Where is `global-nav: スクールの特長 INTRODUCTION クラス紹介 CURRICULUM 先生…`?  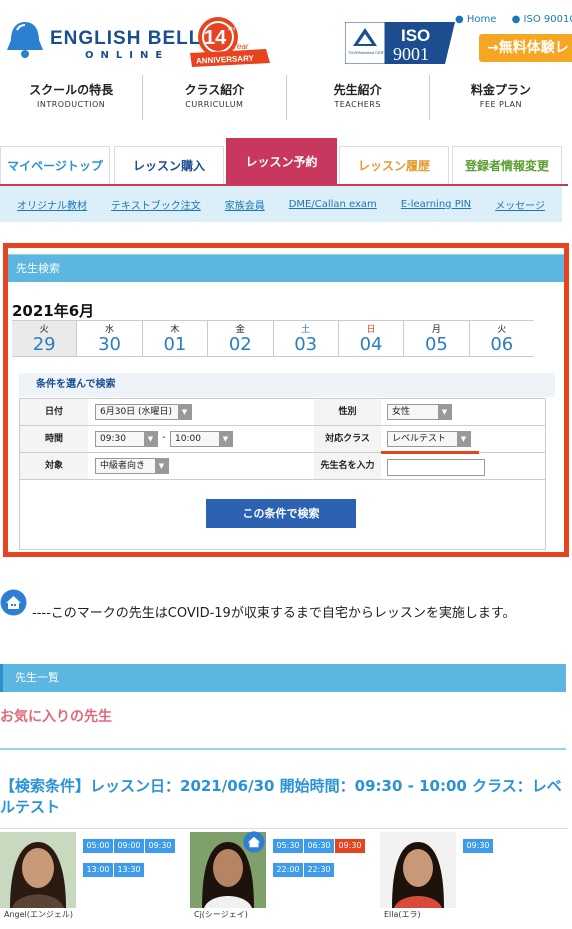
global-nav: スクールの特長 INTRODUCTION クラス紹介 CURRICULUM 先生… is located at coordinates (286, 97).